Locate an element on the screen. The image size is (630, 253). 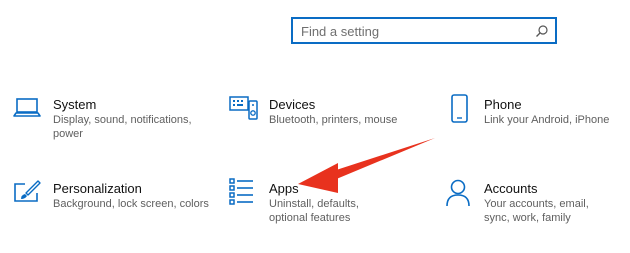
tile-title: Devices is located at coordinates (292, 104).